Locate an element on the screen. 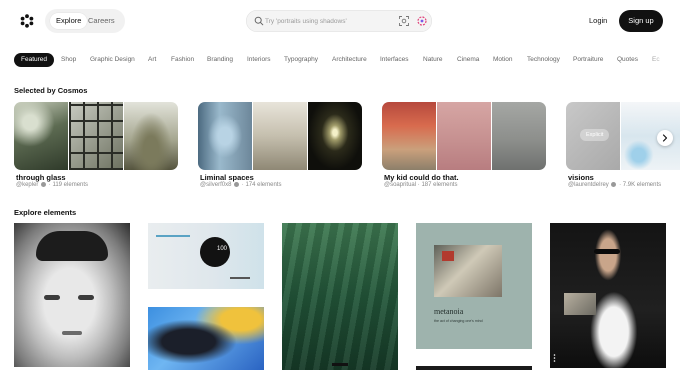 The image size is (680, 370). category-branding: Branding is located at coordinates (220, 60).